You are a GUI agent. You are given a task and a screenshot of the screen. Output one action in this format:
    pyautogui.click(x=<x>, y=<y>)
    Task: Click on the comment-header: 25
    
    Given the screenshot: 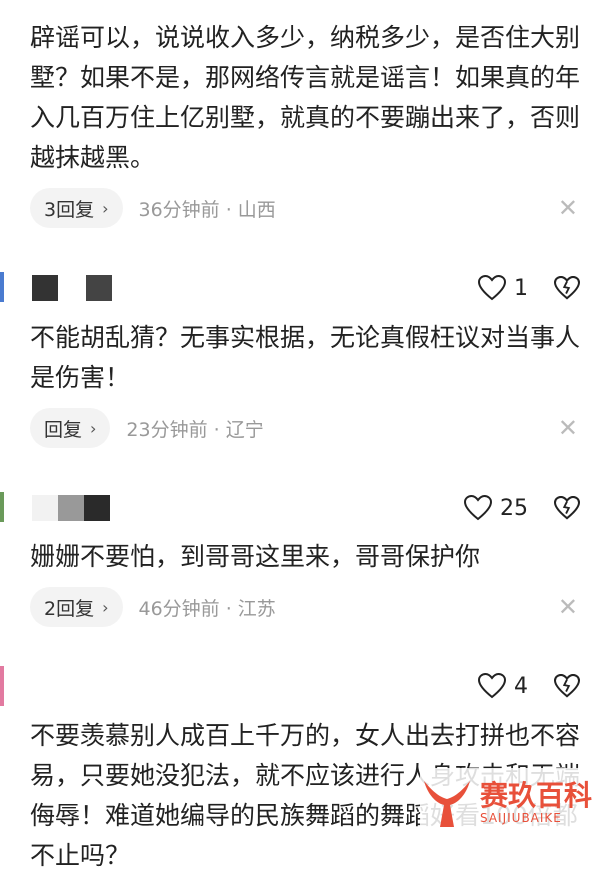 What is the action you would take?
    pyautogui.click(x=300, y=508)
    